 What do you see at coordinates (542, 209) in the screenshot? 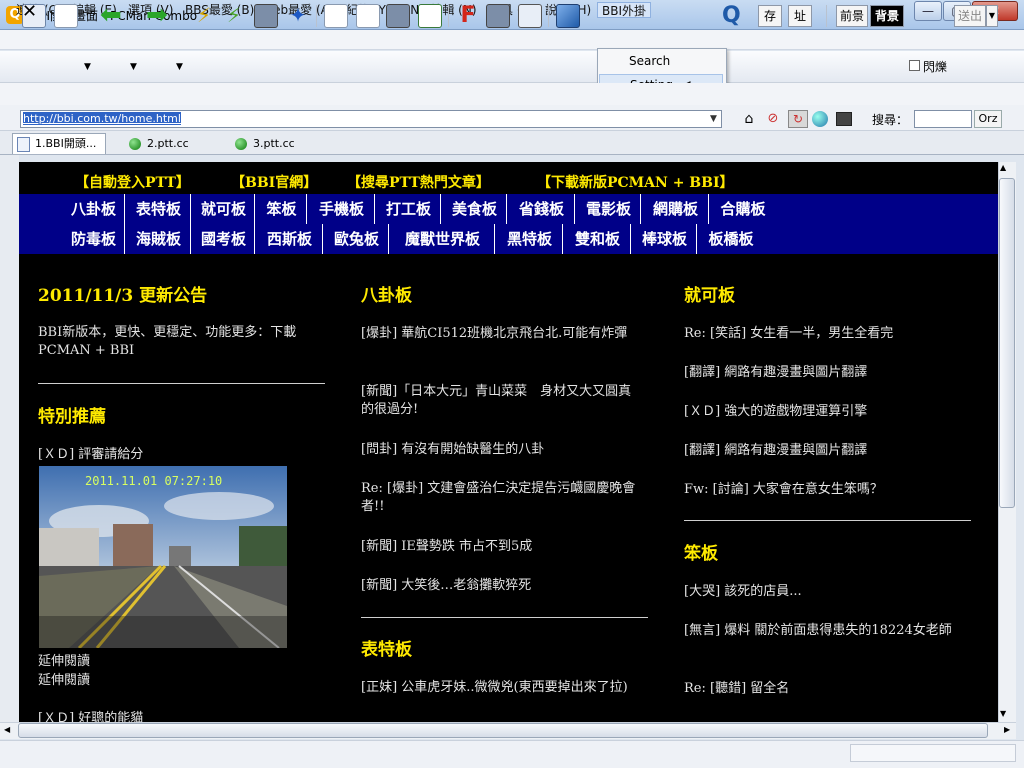
I see `board-link: 省錢板` at bounding box center [542, 209].